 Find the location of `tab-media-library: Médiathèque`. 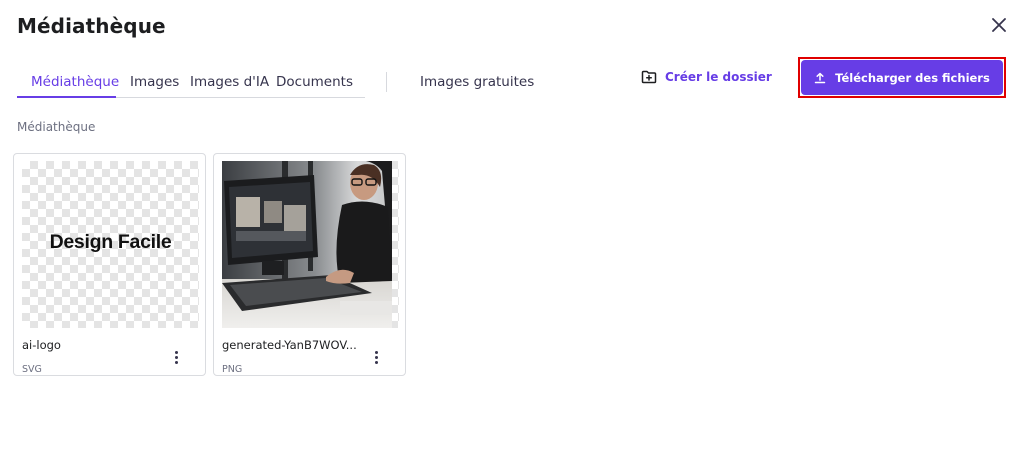

tab-media-library: Médiathèque is located at coordinates (75, 82).